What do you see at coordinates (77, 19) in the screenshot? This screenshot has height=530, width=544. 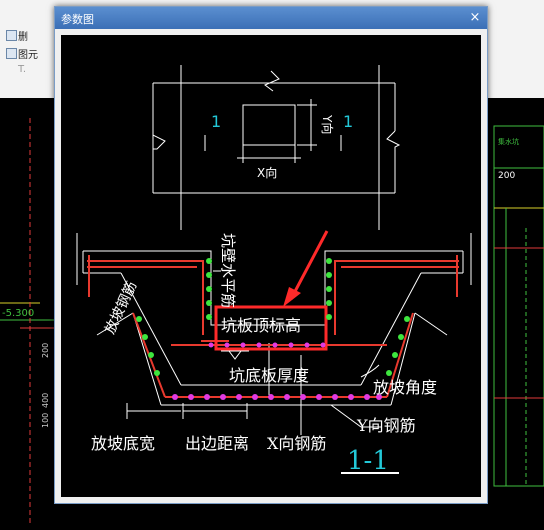 I see `dialog-title: 参数图` at bounding box center [77, 19].